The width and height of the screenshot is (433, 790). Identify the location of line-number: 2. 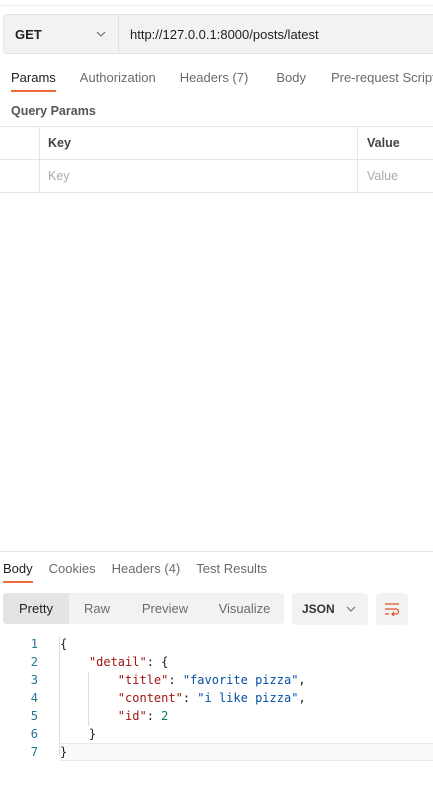
(34, 662).